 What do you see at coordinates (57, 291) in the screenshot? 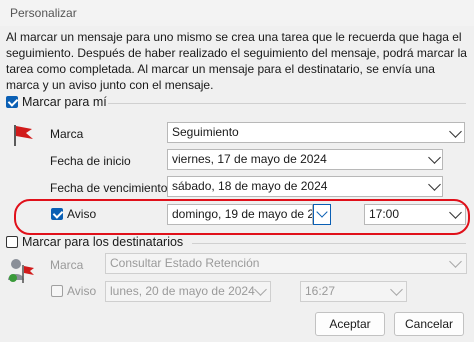
I see `recipient-reminder-checkbox` at bounding box center [57, 291].